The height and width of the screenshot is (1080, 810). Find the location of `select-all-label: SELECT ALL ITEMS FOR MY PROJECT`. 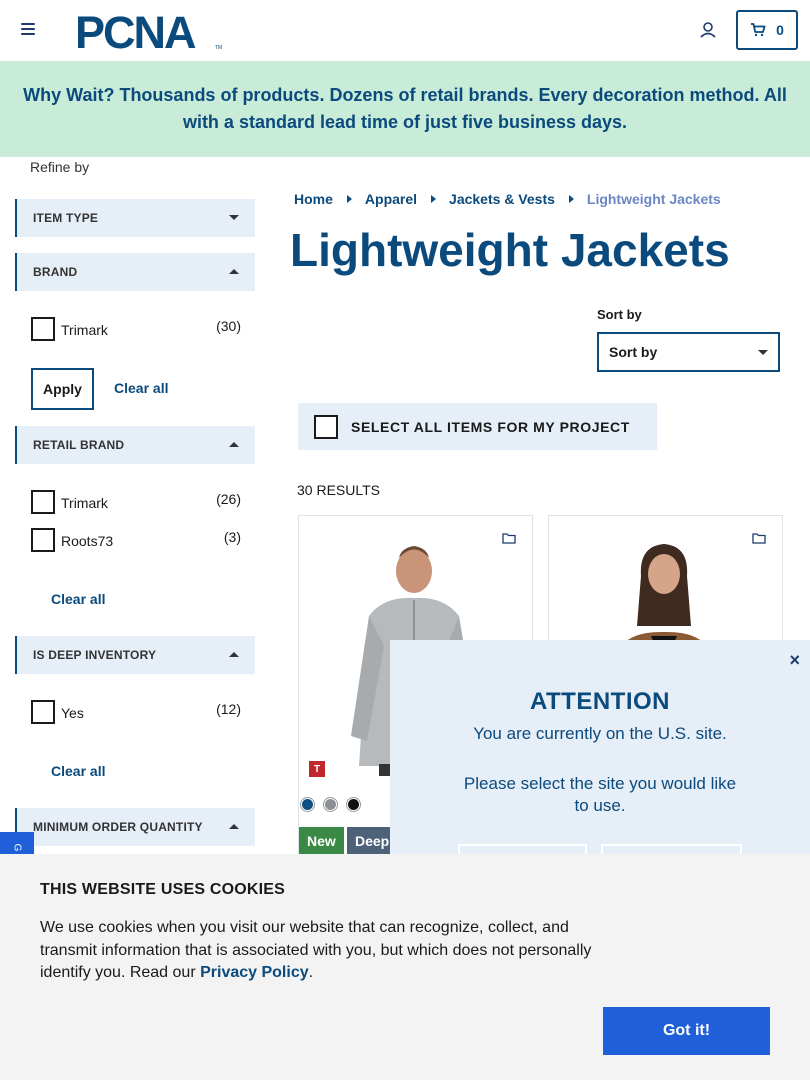

select-all-label: SELECT ALL ITEMS FOR MY PROJECT is located at coordinates (490, 427).